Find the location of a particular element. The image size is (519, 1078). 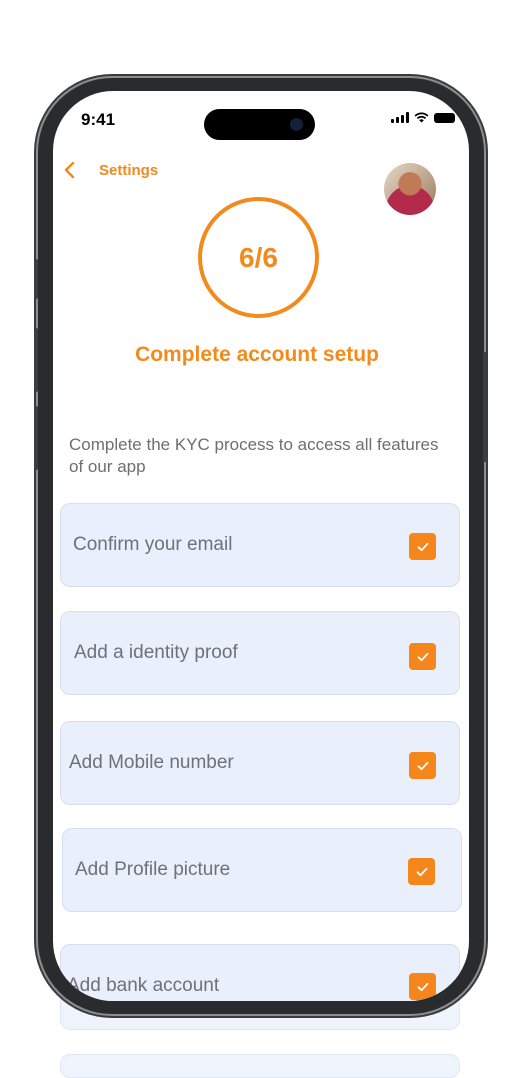

progress-ring: 6/6 is located at coordinates (258, 257).